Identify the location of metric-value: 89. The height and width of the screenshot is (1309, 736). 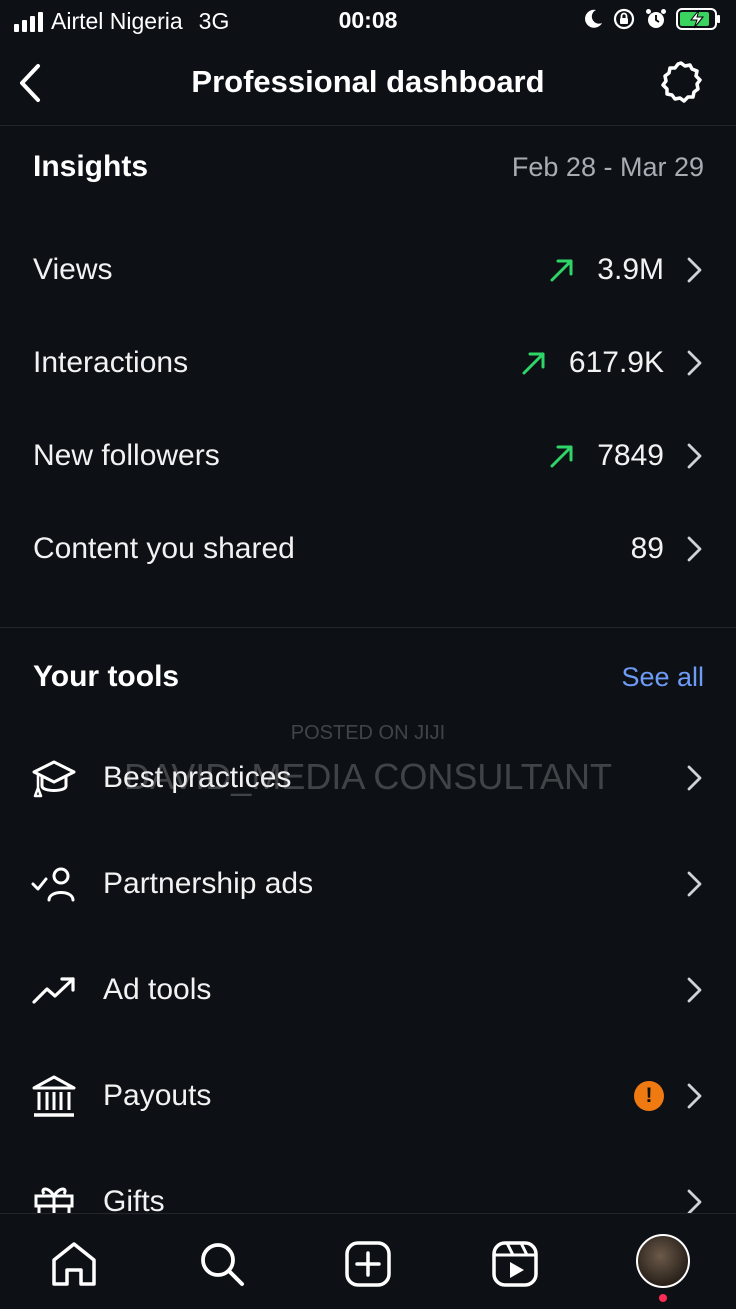
(647, 548).